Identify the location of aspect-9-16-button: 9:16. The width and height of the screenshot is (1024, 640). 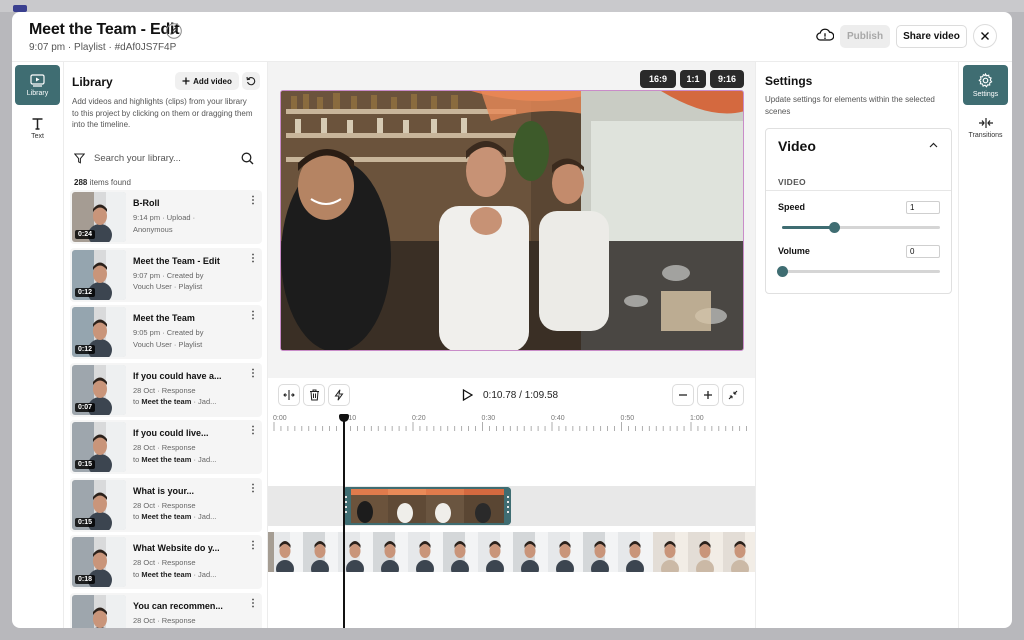
(727, 79).